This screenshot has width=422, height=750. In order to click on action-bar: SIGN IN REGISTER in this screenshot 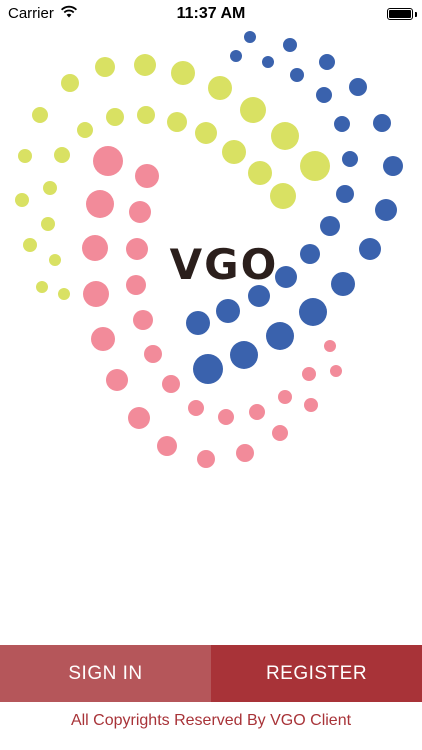, I will do `click(211, 673)`.